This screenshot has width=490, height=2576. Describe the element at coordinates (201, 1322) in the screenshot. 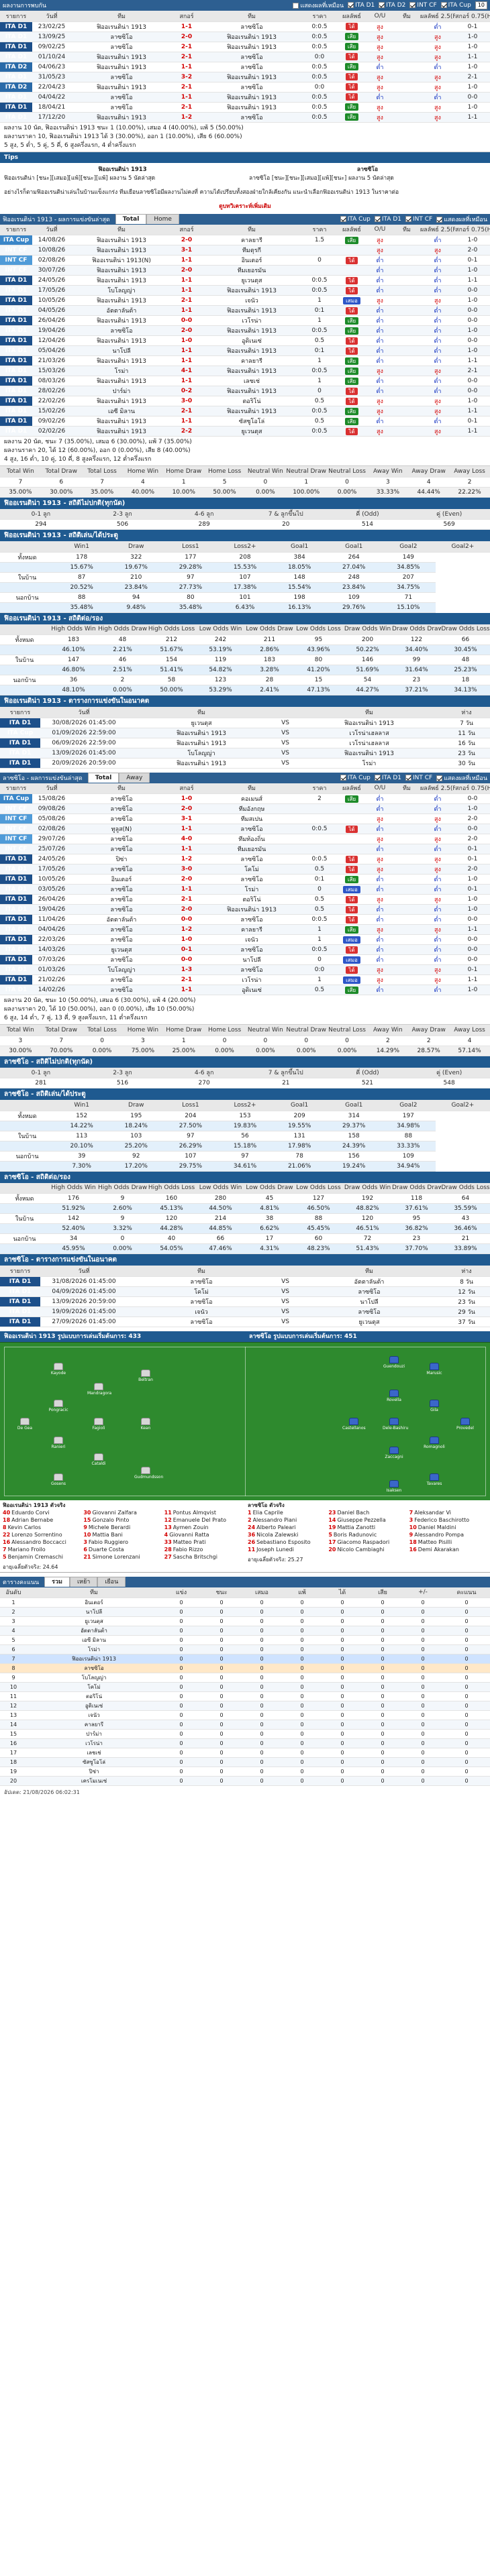

I see `away-next-home-team: ลาซซิโอ` at that location.